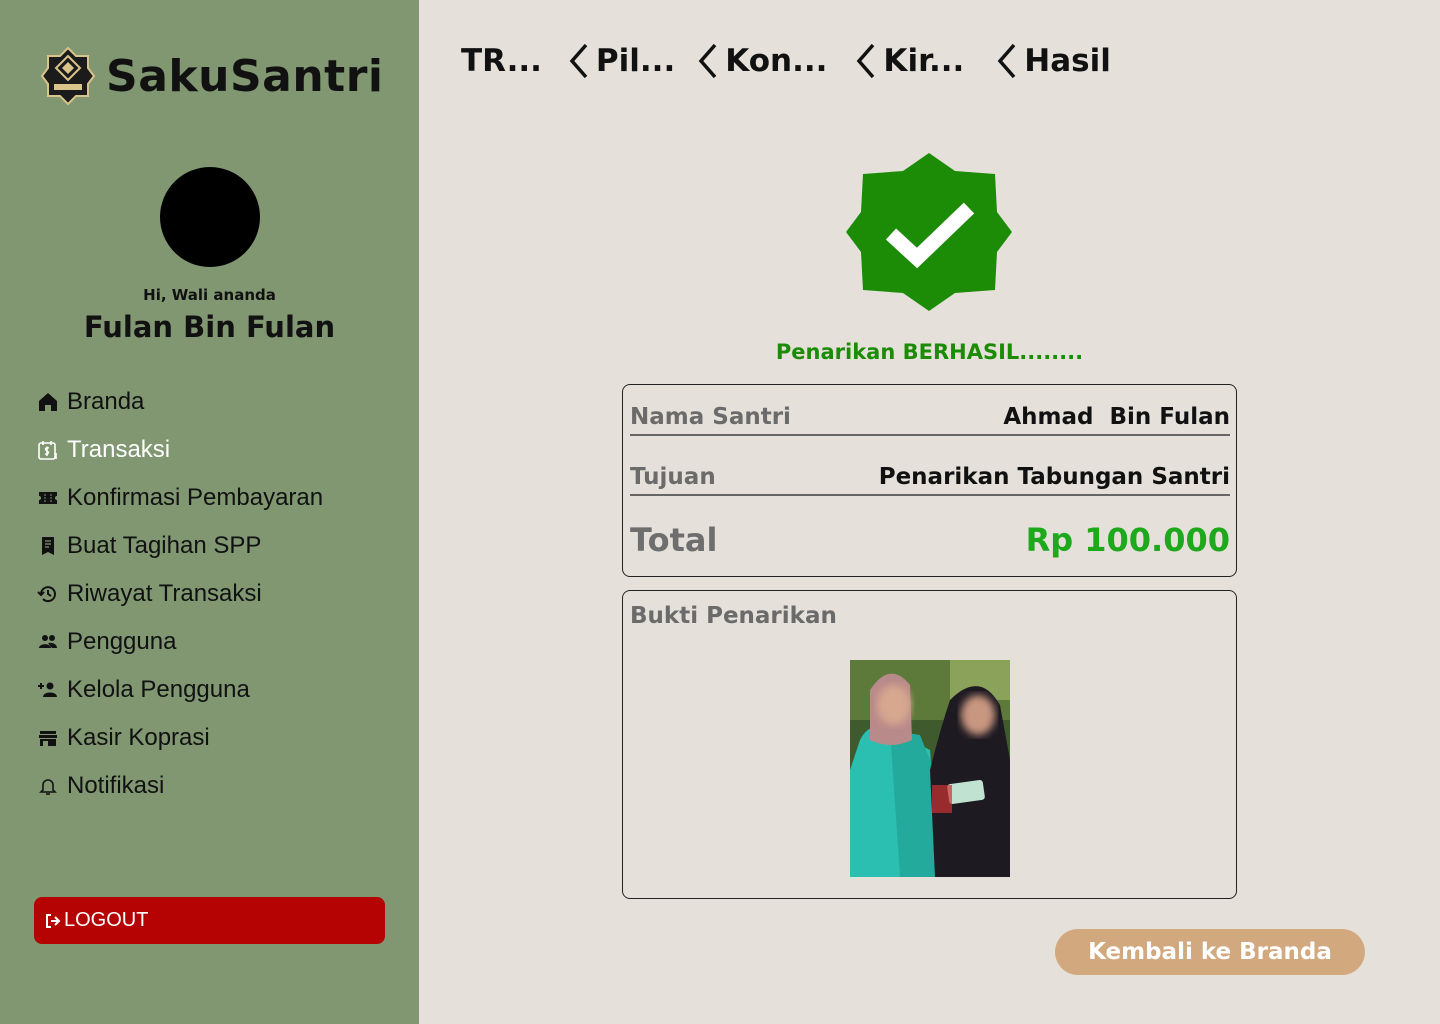 Image resolution: width=1440 pixels, height=1024 pixels. I want to click on greeting: Hi, Wali ananda, so click(209, 295).